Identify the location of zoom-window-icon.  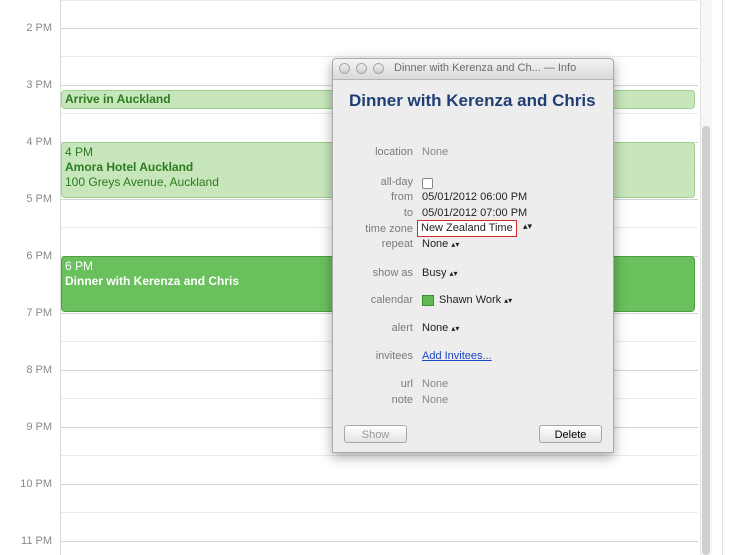
(378, 68).